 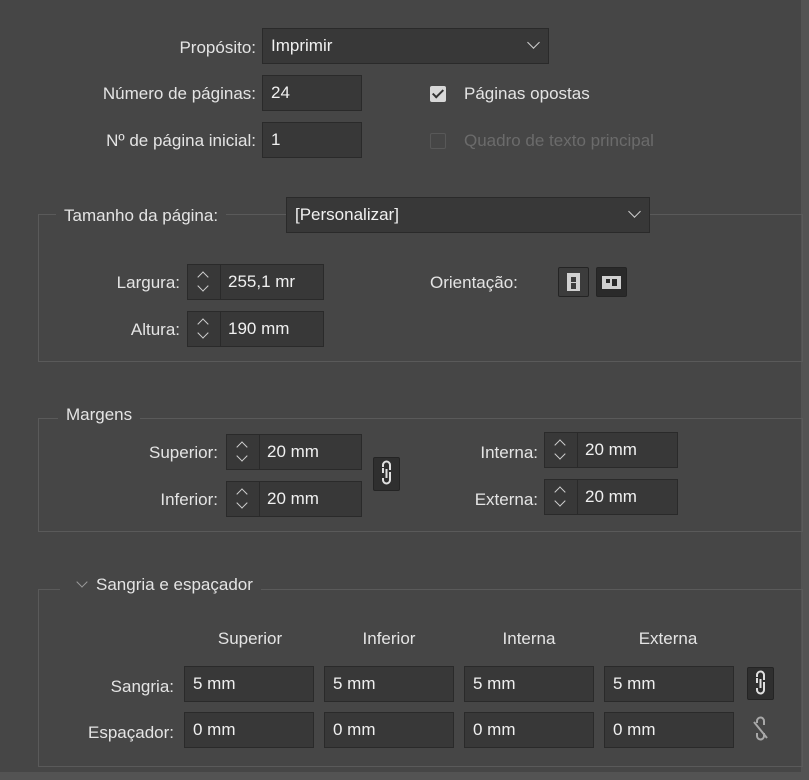 I want to click on margin-outside-label: Externa:, so click(x=506, y=499).